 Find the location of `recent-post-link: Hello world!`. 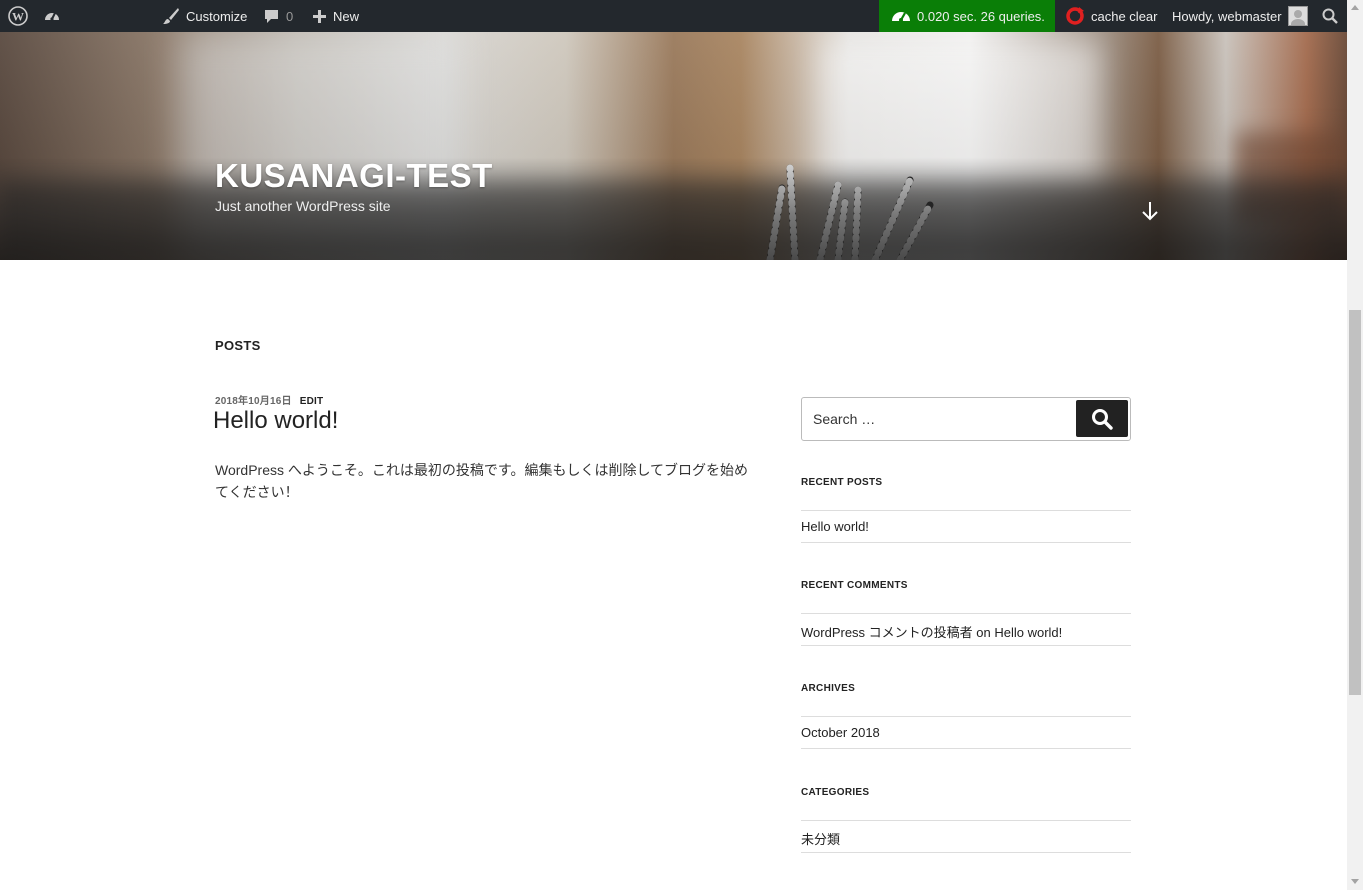

recent-post-link: Hello world! is located at coordinates (835, 526).